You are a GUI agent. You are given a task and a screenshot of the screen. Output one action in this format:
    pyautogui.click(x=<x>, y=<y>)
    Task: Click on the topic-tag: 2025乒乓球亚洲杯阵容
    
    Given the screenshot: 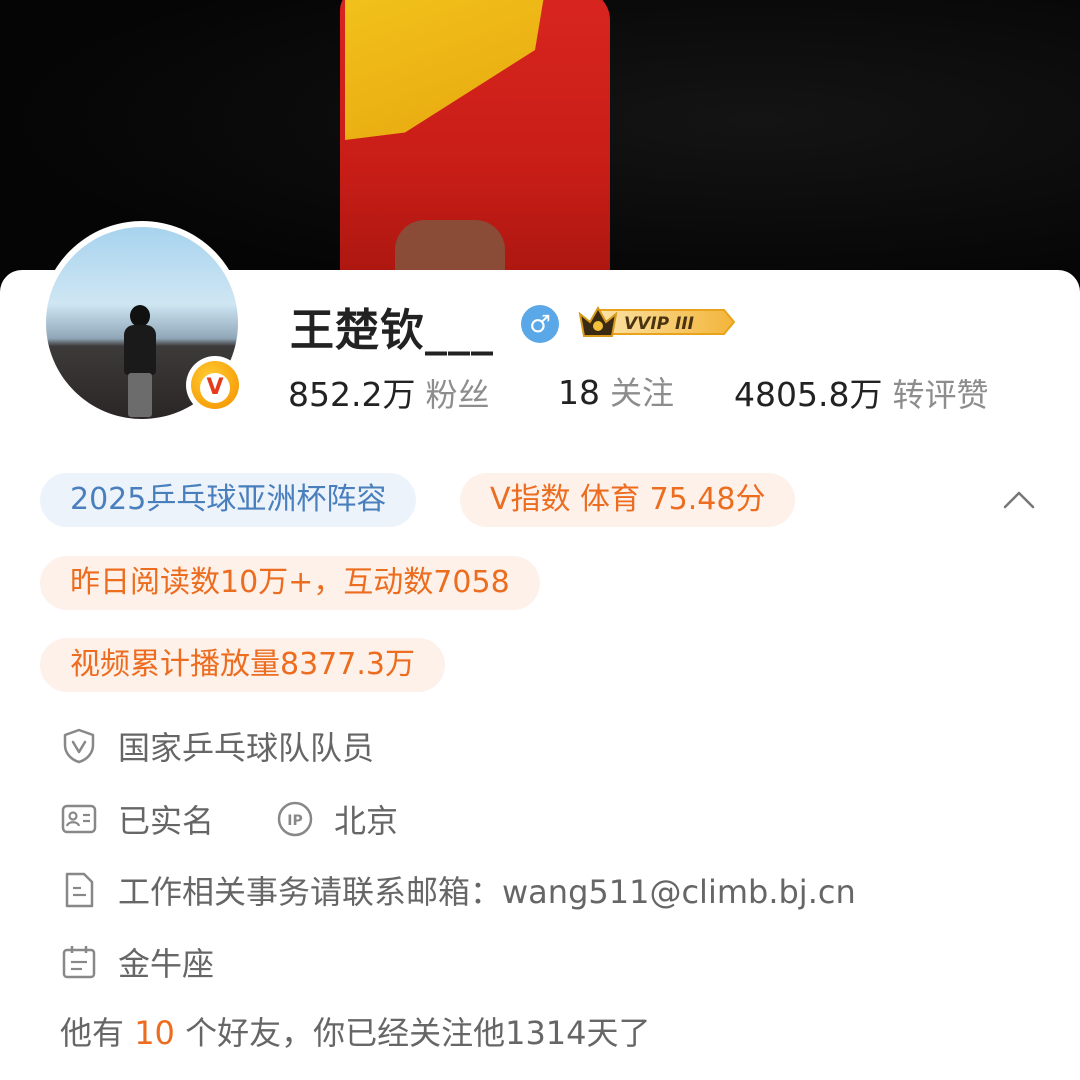 What is the action you would take?
    pyautogui.click(x=228, y=500)
    